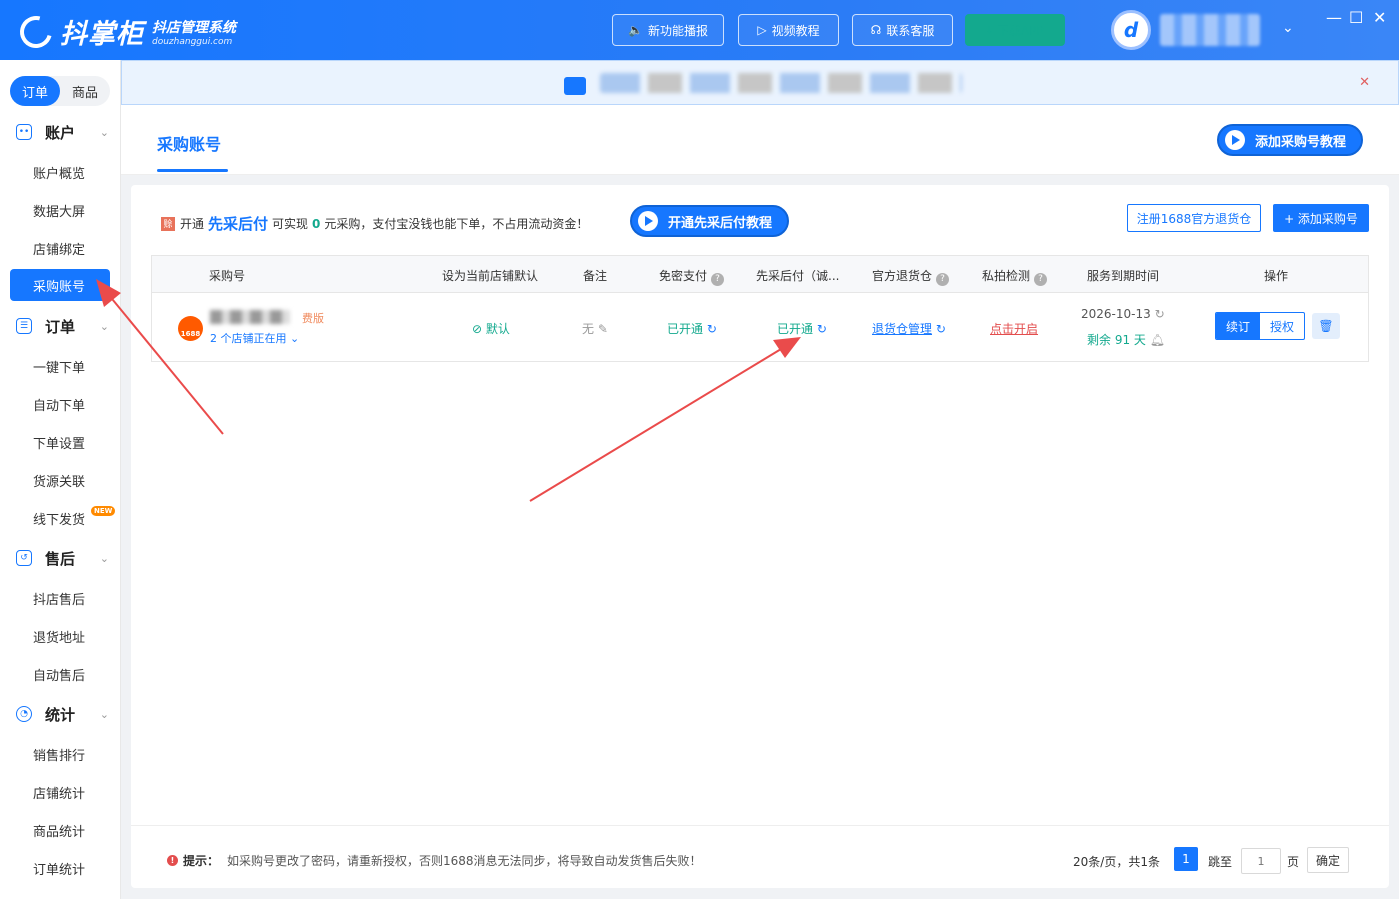 The image size is (1399, 899). I want to click on download-icon: ⤓, so click(989, 29).